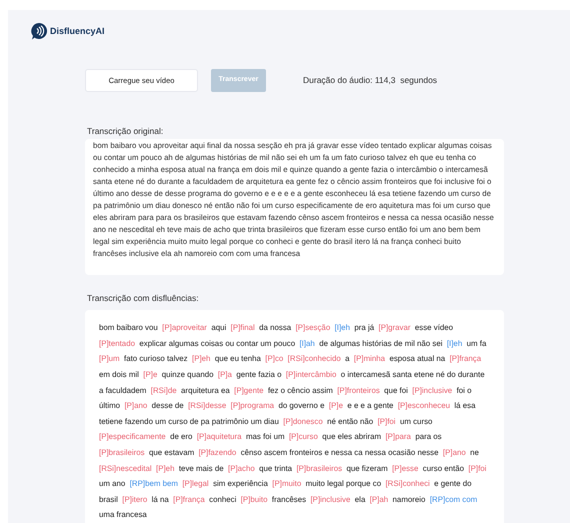 This screenshot has height=523, width=570. I want to click on audio-duration: Duração do áudio: 114,3 segundos, so click(370, 80).